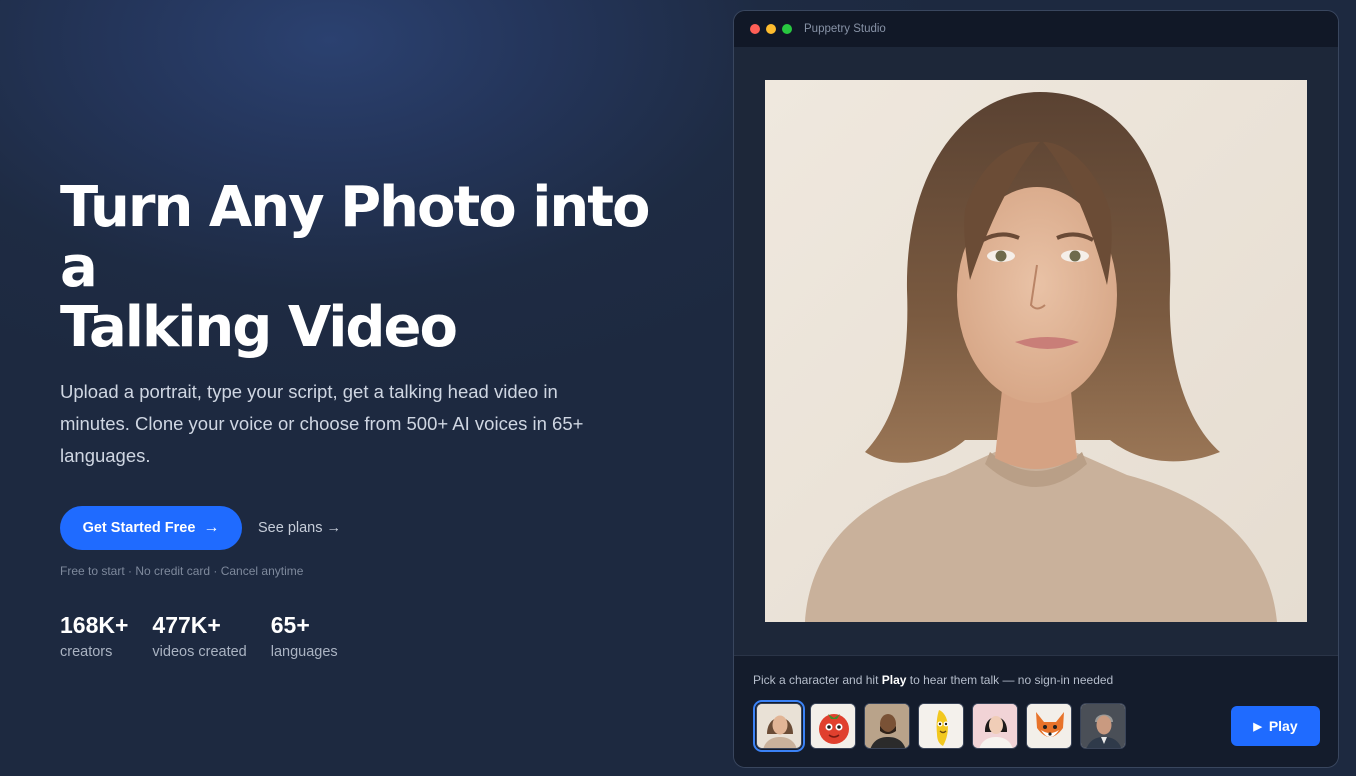  What do you see at coordinates (299, 528) in the screenshot?
I see `see-plans-link: See plans →` at bounding box center [299, 528].